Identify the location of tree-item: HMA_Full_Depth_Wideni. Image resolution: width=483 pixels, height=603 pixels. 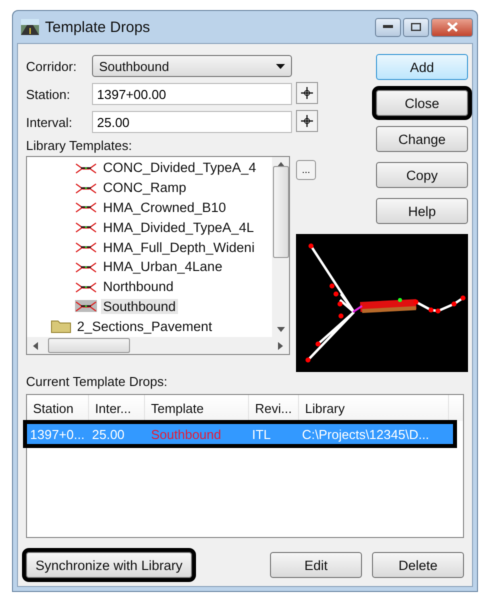
(179, 247).